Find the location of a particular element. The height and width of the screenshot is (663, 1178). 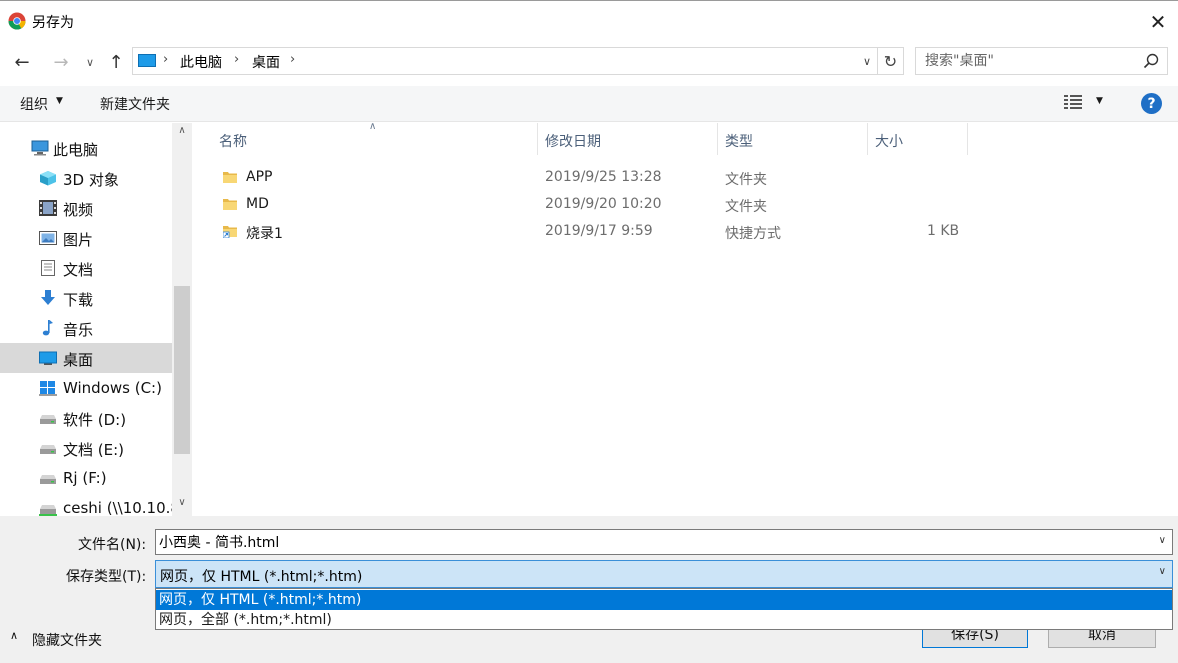

file-size: 1 KB is located at coordinates (943, 231).